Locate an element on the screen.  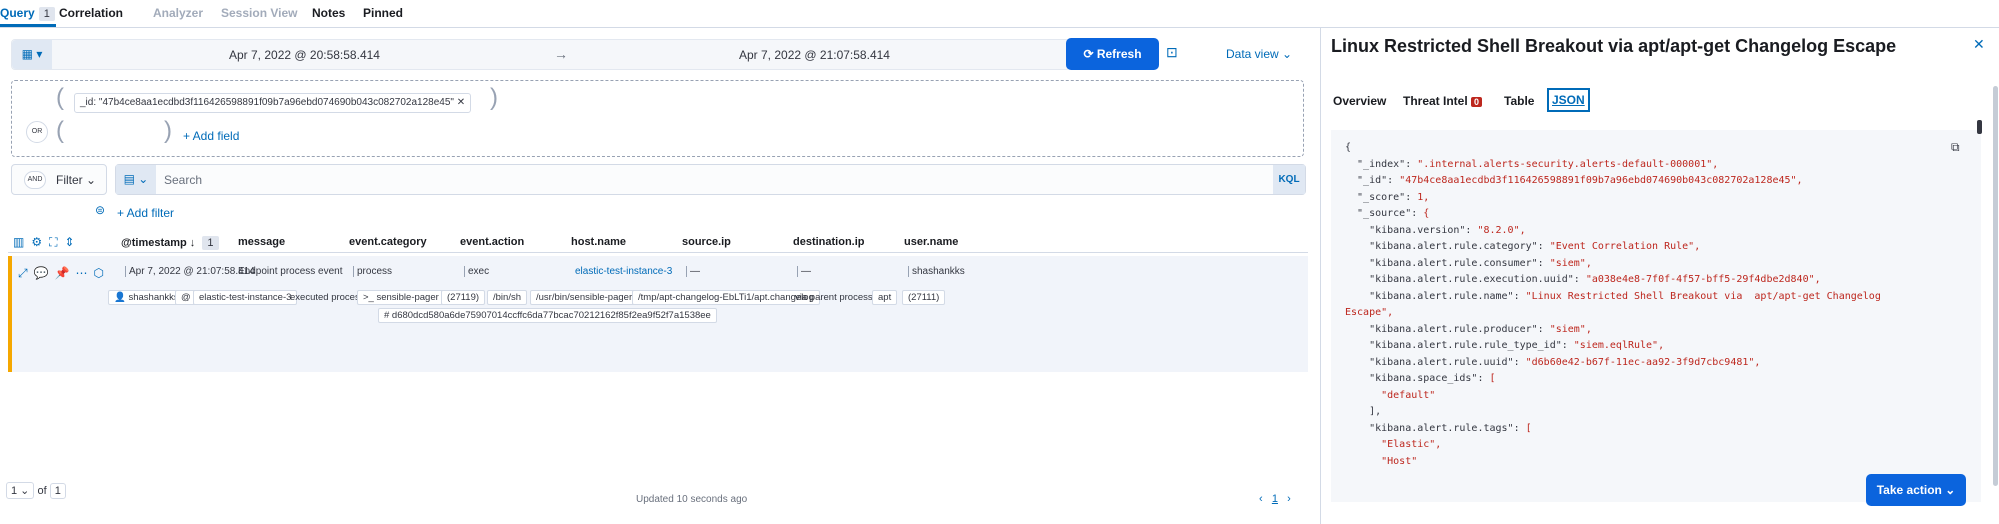
renderer-args-chip: /bin/sh is located at coordinates (507, 297).